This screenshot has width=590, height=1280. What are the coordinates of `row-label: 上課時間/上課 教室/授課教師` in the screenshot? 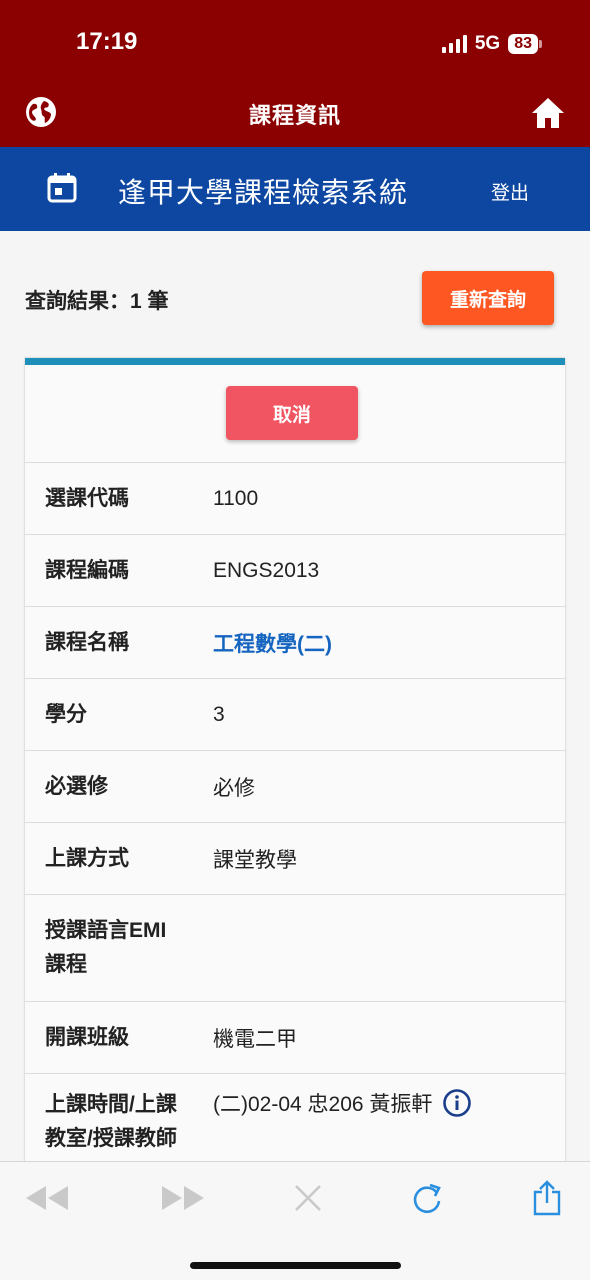 It's located at (129, 1122).